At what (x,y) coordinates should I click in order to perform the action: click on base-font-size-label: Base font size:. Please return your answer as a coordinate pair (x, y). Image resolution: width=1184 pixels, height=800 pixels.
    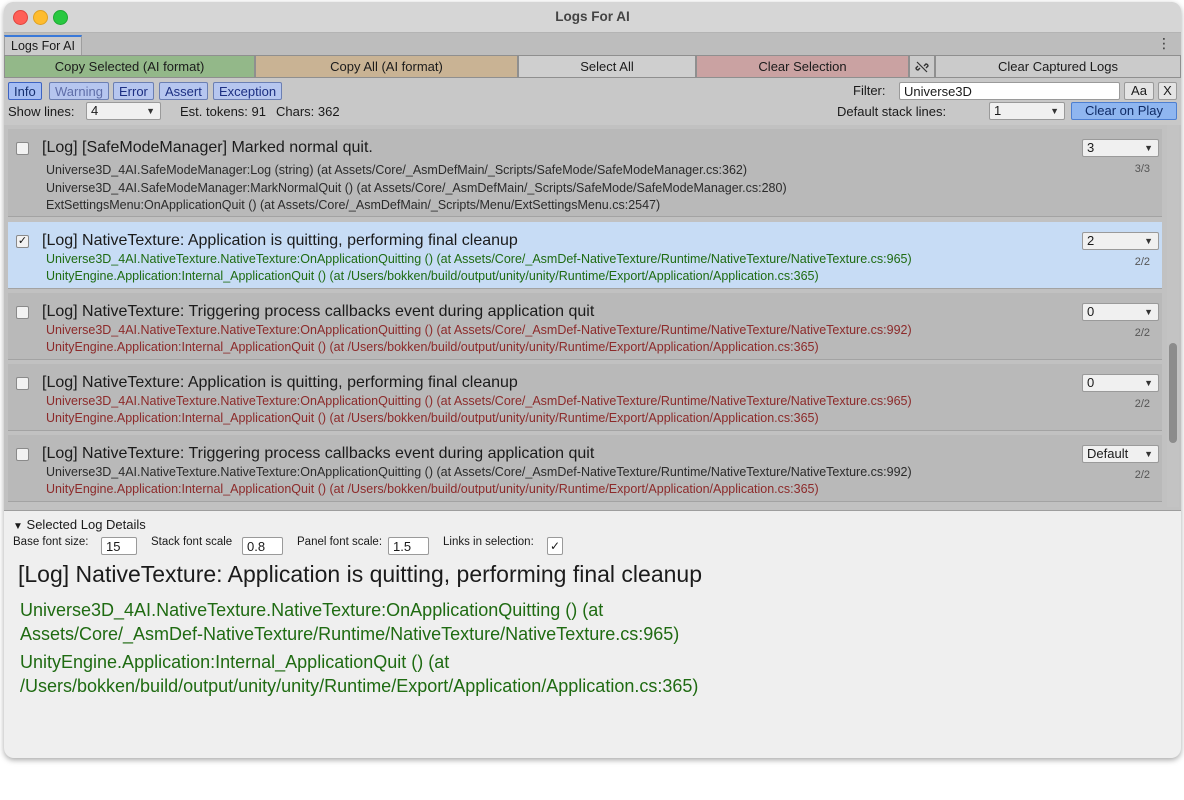
    Looking at the image, I should click on (51, 542).